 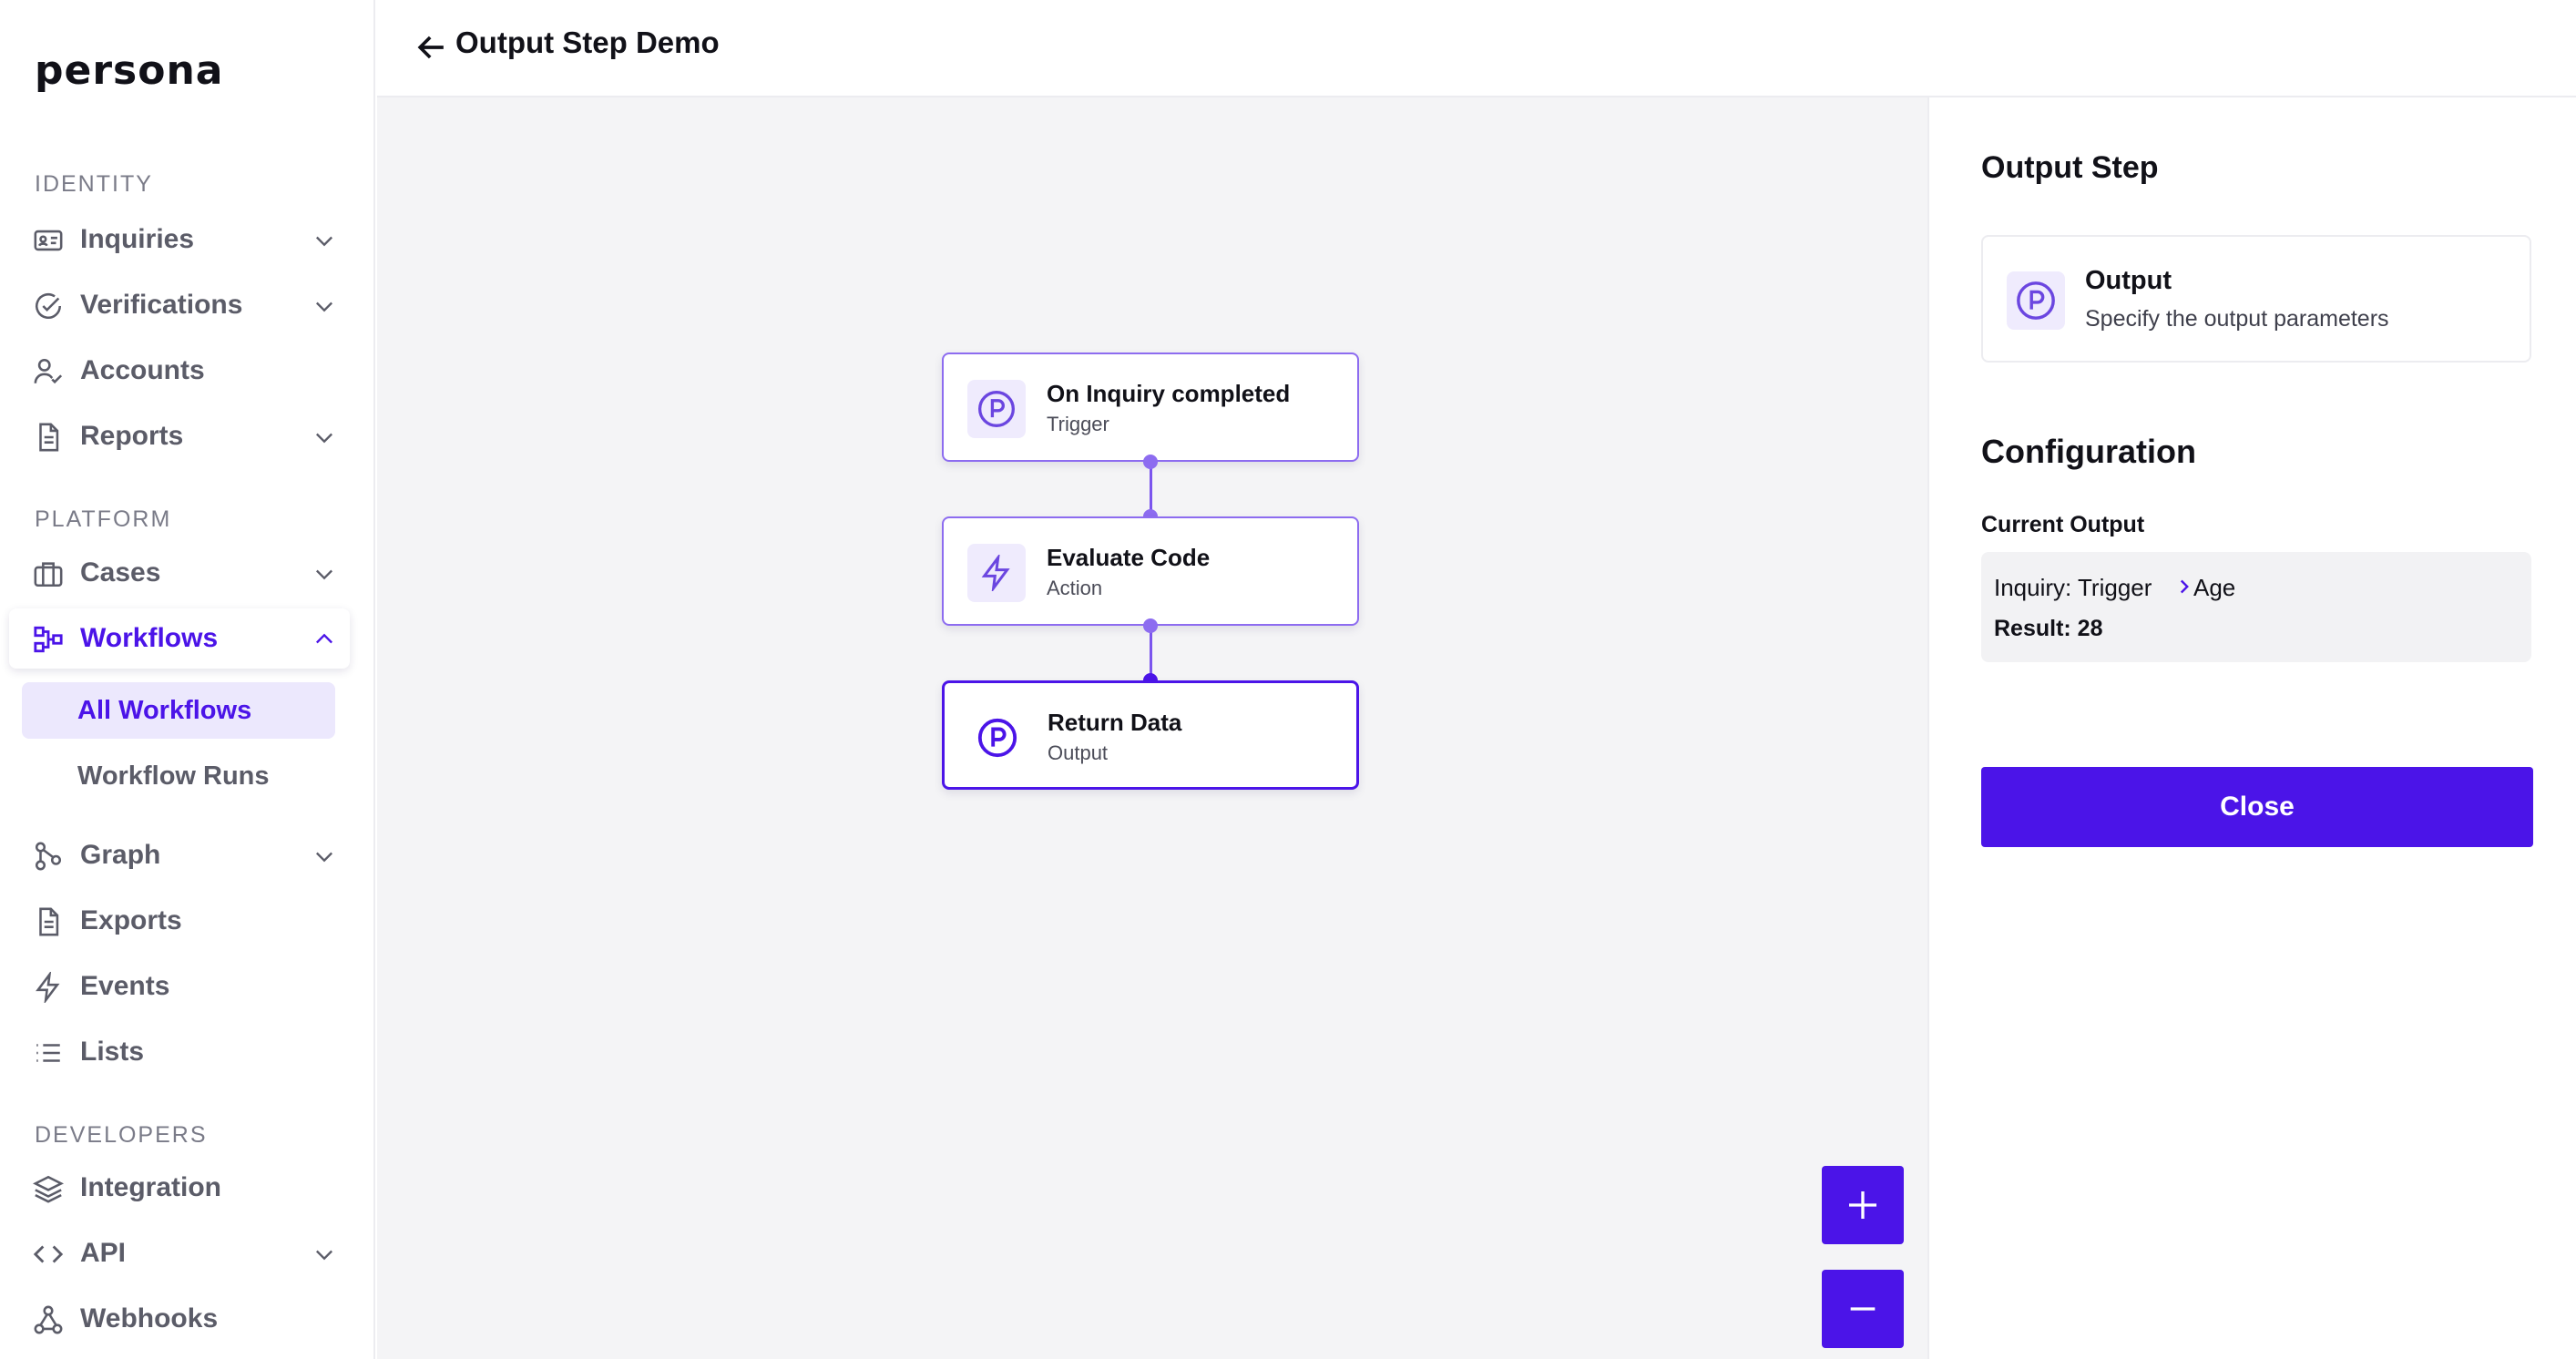 I want to click on output-field: Age, so click(x=2214, y=587).